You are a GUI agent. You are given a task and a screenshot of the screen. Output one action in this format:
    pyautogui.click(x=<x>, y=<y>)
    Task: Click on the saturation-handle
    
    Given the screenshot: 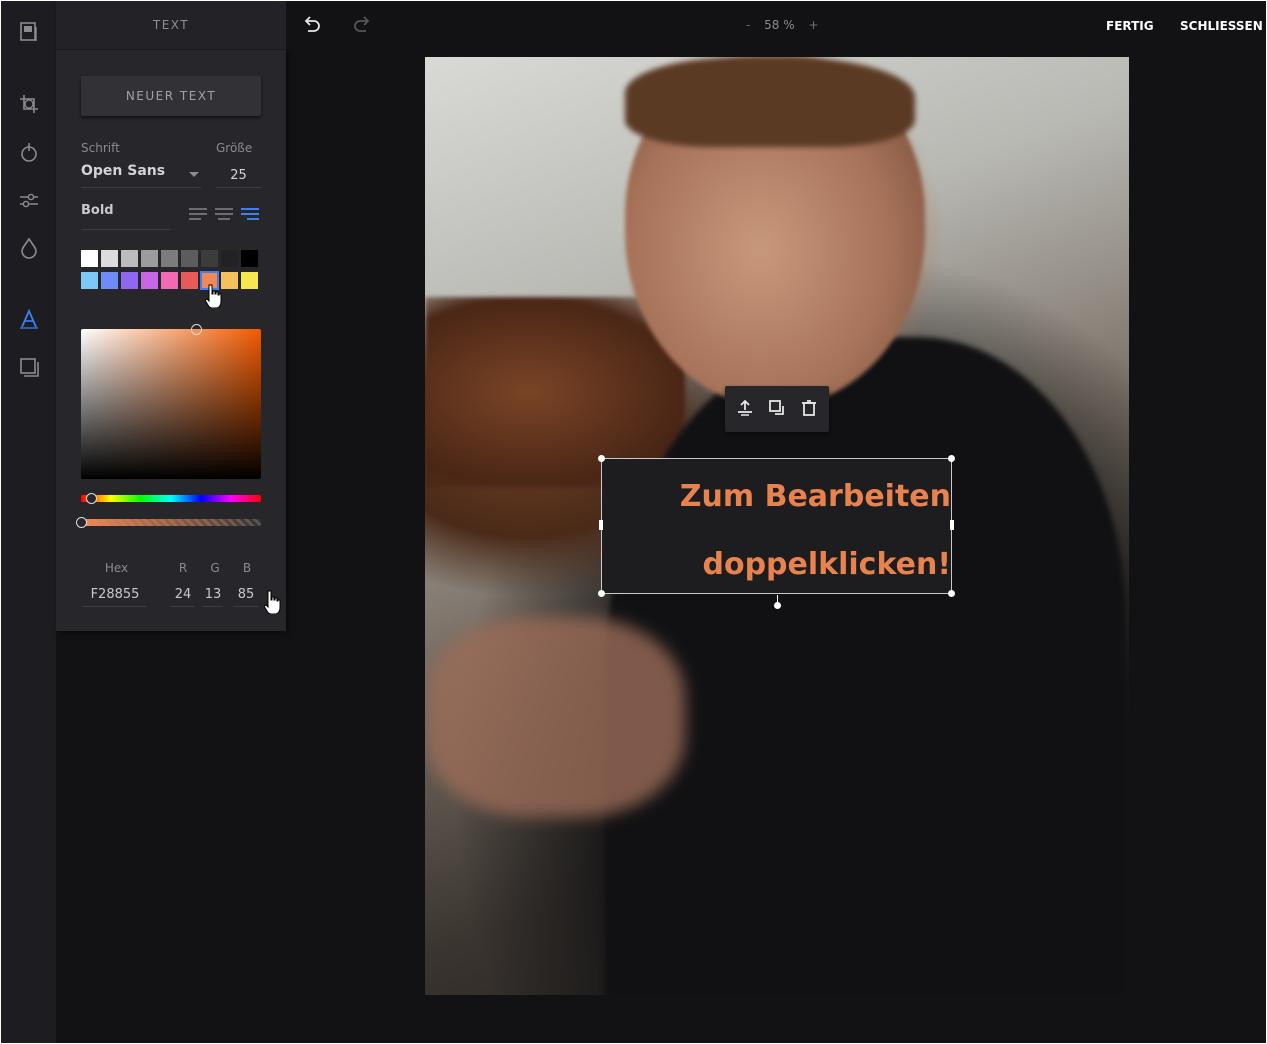 What is the action you would take?
    pyautogui.click(x=196, y=329)
    